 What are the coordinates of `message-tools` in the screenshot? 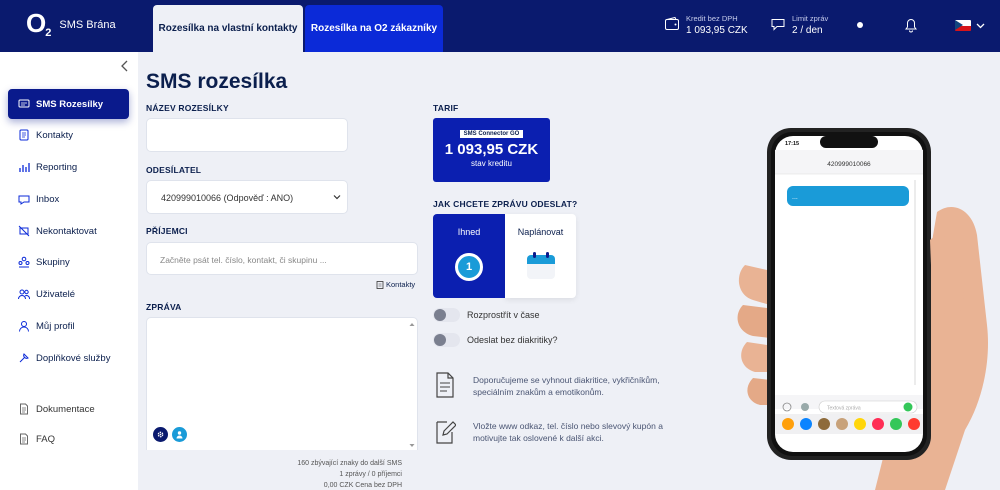 It's located at (172, 434).